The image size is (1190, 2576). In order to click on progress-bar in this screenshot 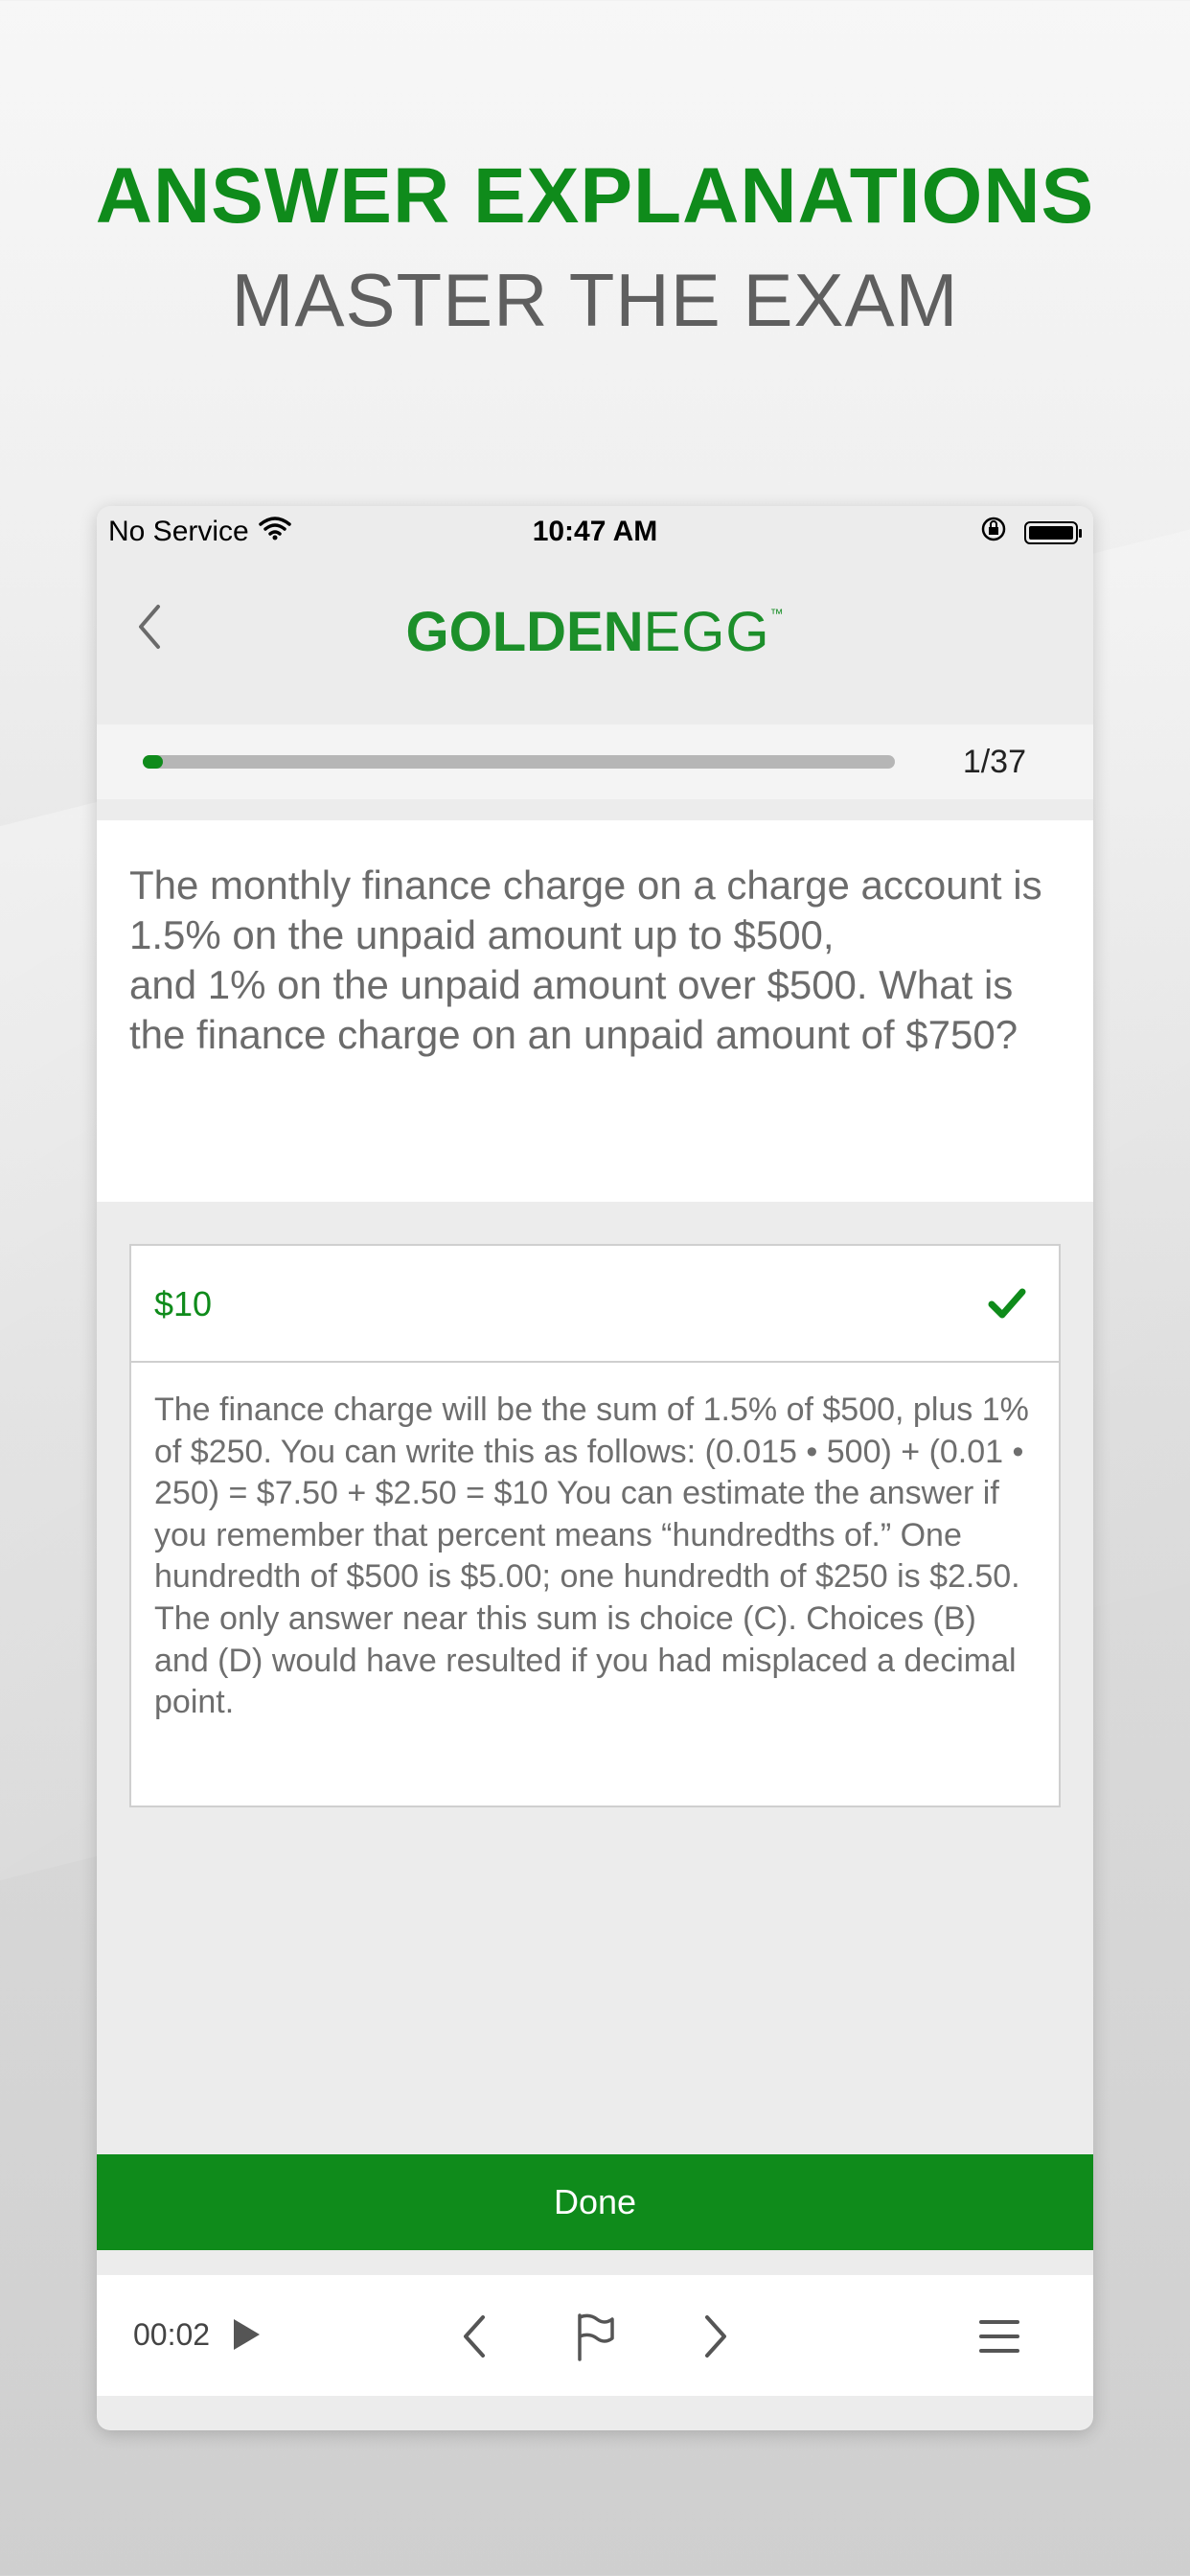, I will do `click(519, 762)`.